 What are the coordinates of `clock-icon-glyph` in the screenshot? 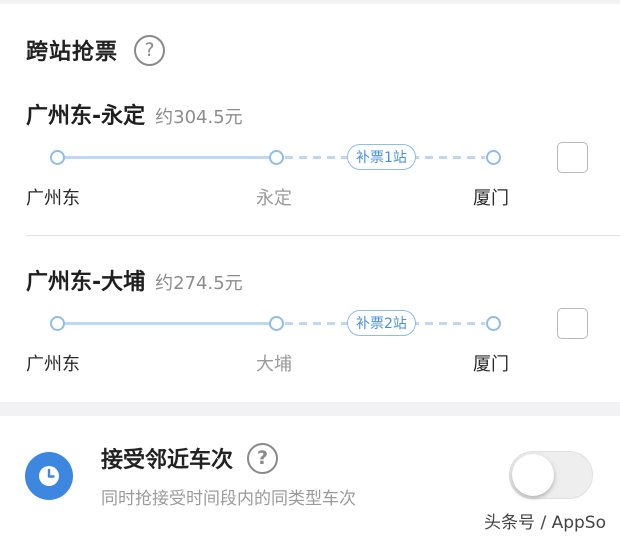 It's located at (49, 476).